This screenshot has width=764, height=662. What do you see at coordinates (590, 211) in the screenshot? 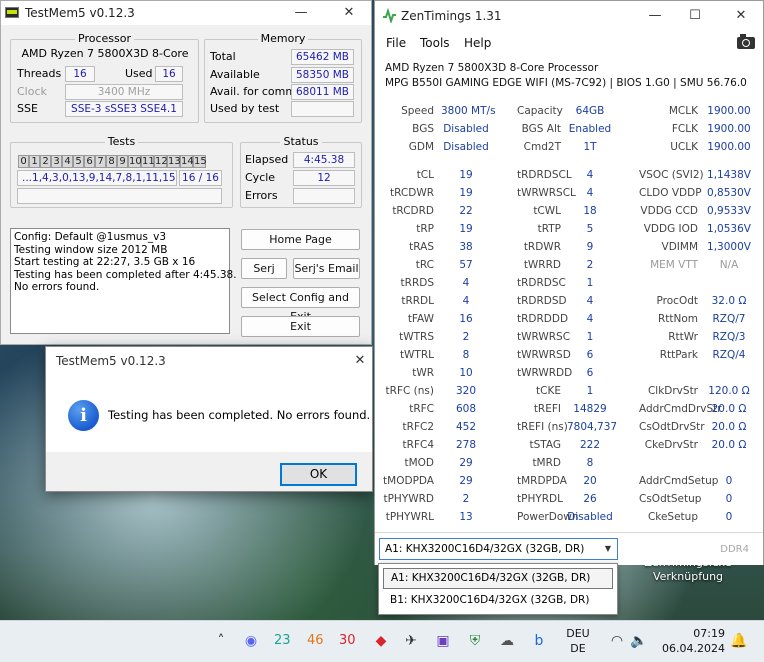
I see `timing-value: 18` at bounding box center [590, 211].